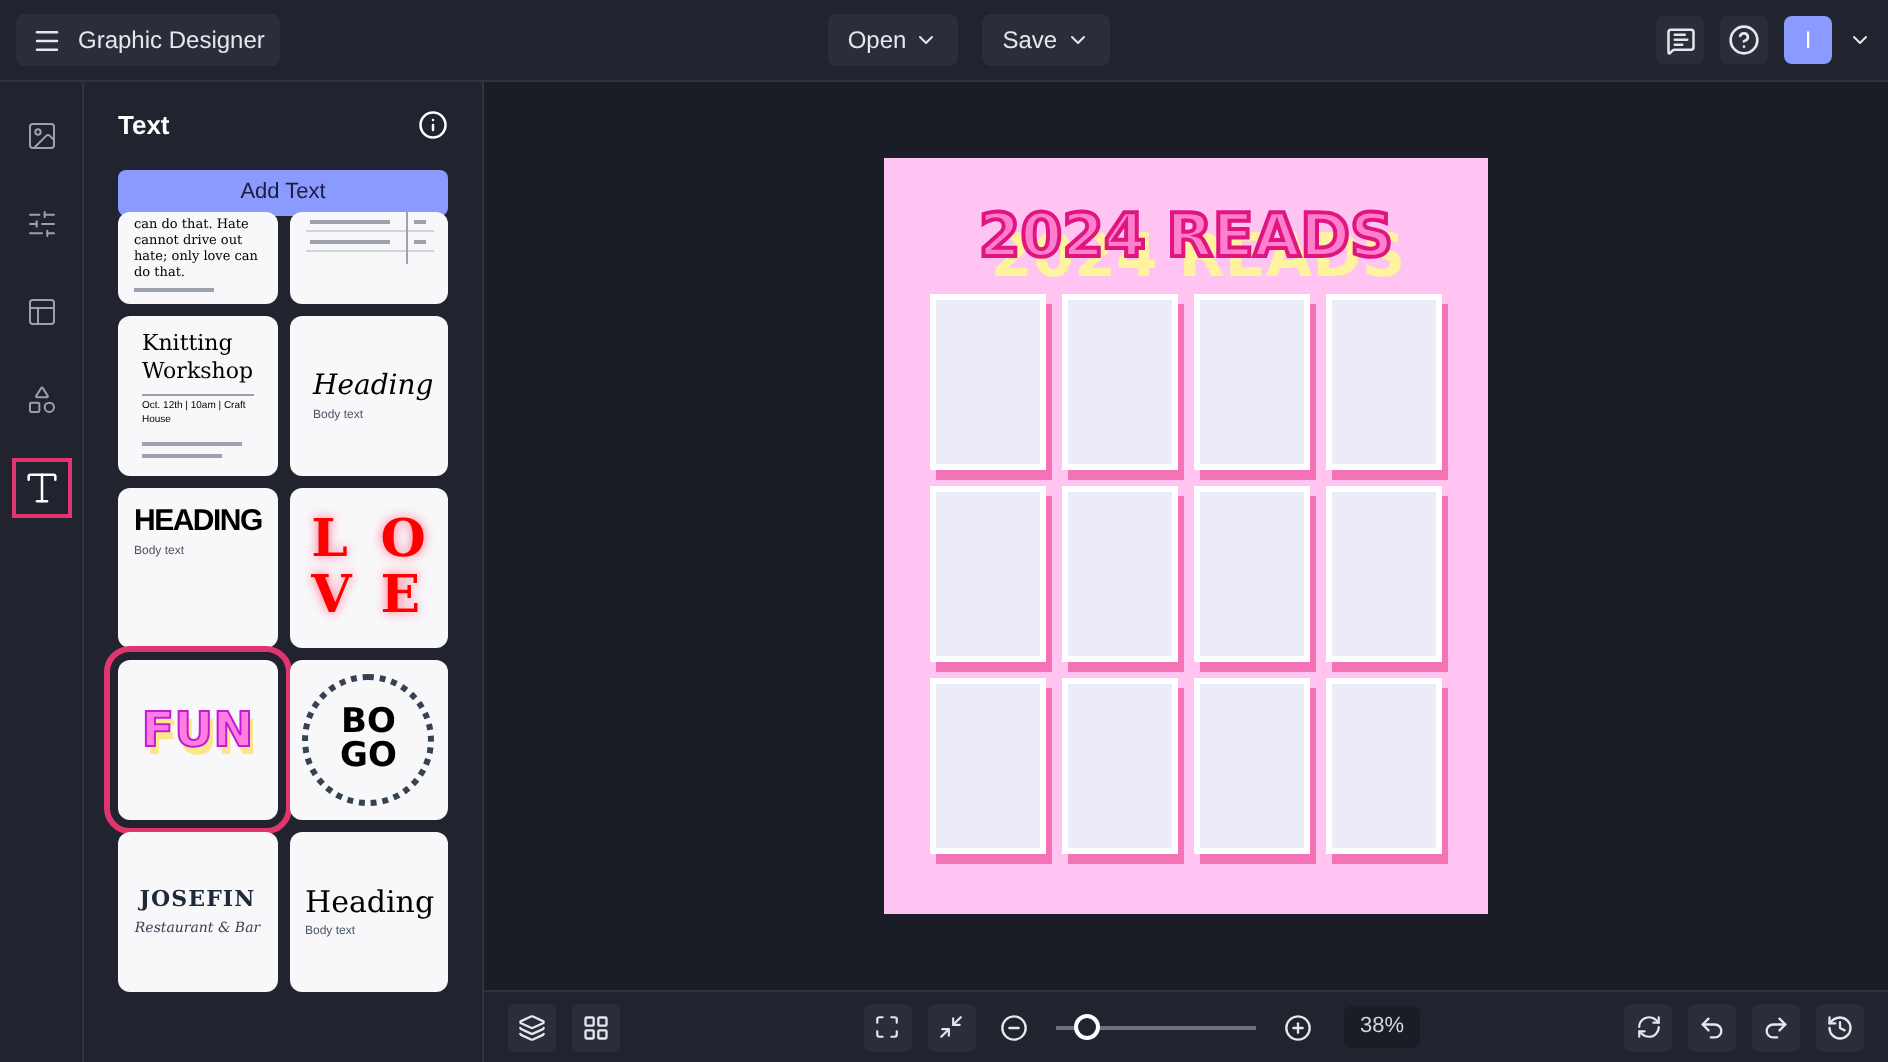  I want to click on comment-button, so click(1680, 40).